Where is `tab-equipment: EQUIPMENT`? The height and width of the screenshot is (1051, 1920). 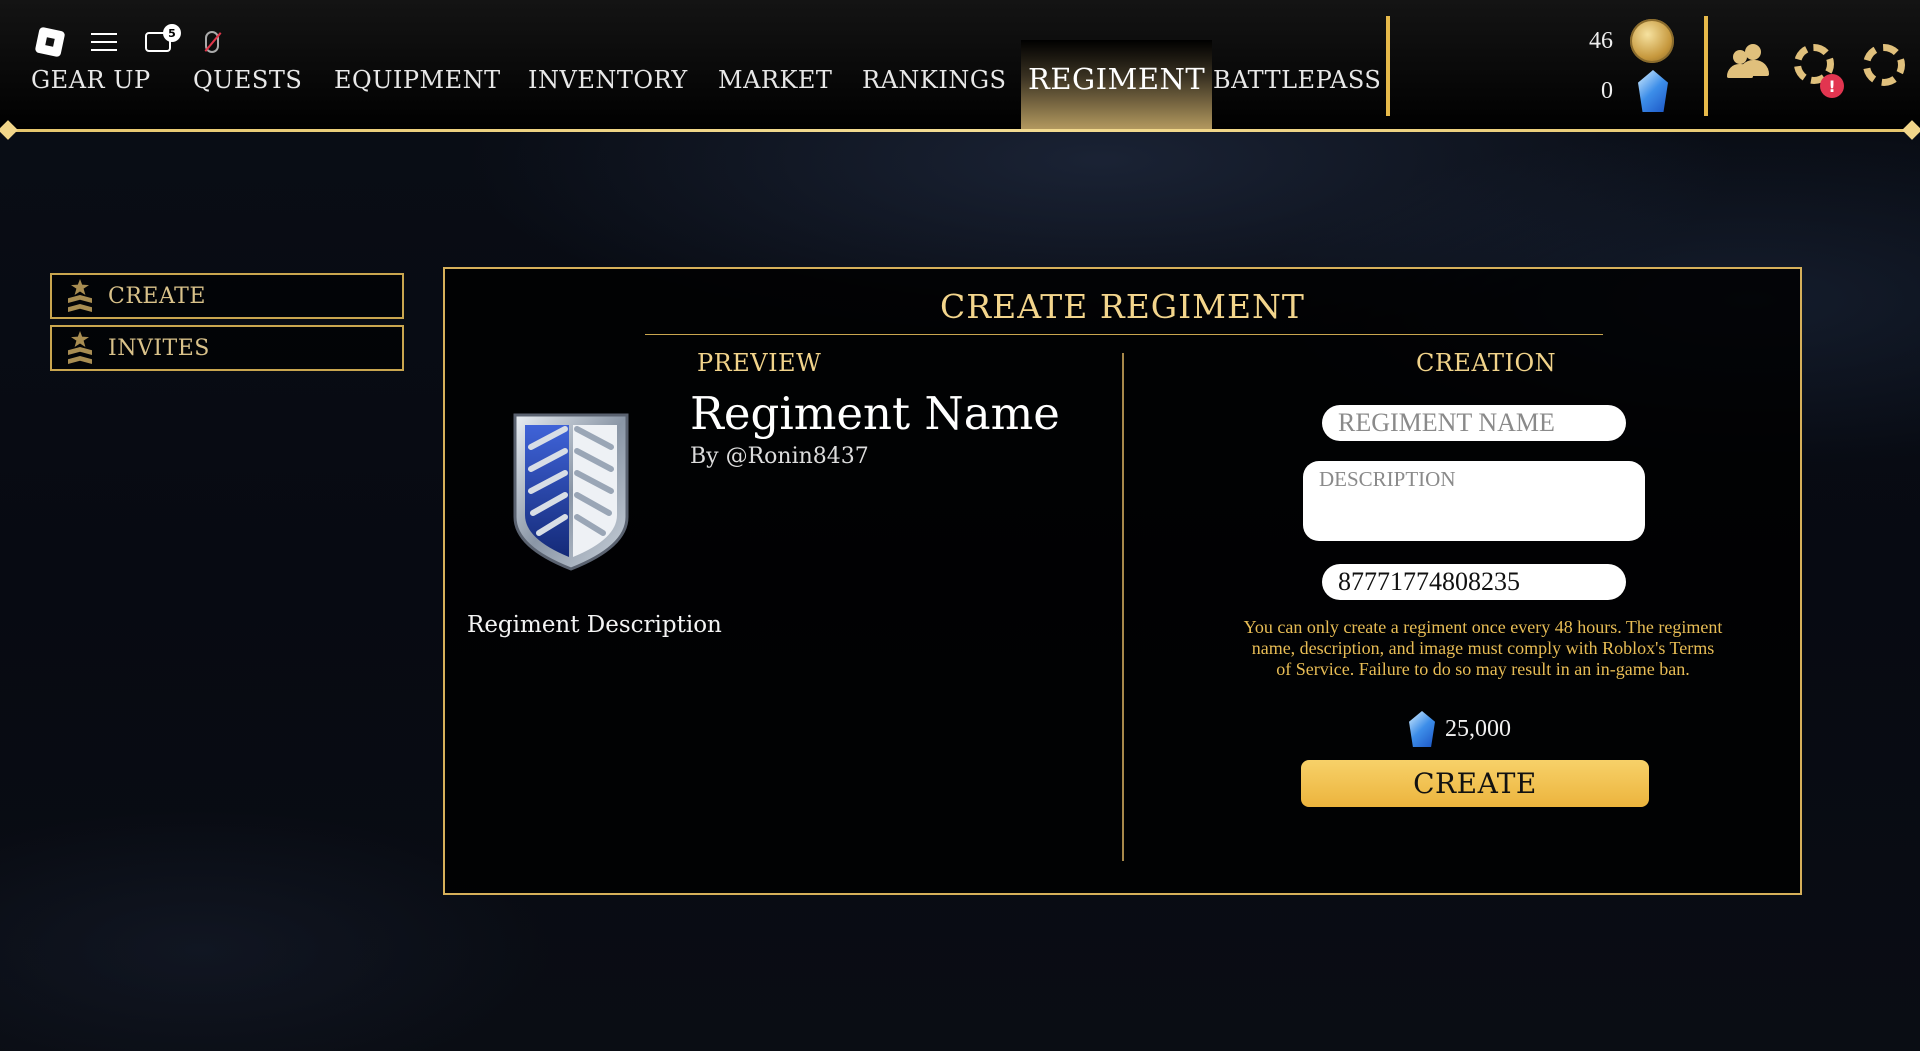
tab-equipment: EQUIPMENT is located at coordinates (417, 86).